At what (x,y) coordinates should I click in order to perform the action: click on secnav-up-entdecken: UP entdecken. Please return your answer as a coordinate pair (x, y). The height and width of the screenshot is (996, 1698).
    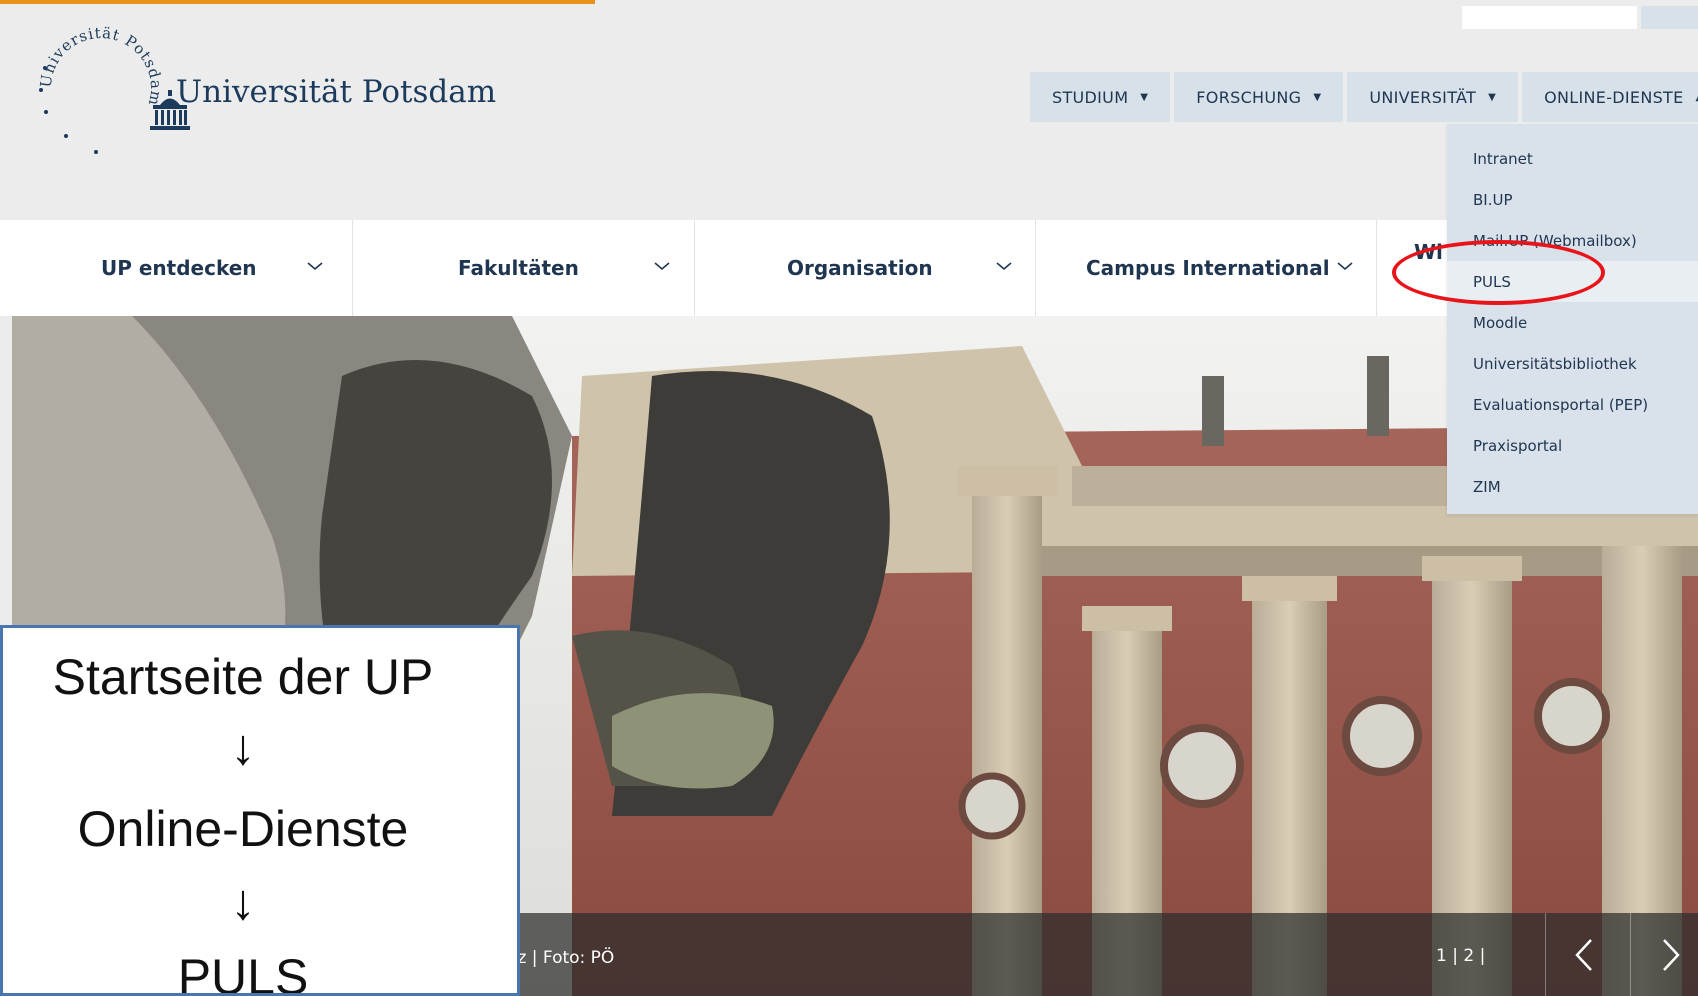
    Looking at the image, I should click on (176, 268).